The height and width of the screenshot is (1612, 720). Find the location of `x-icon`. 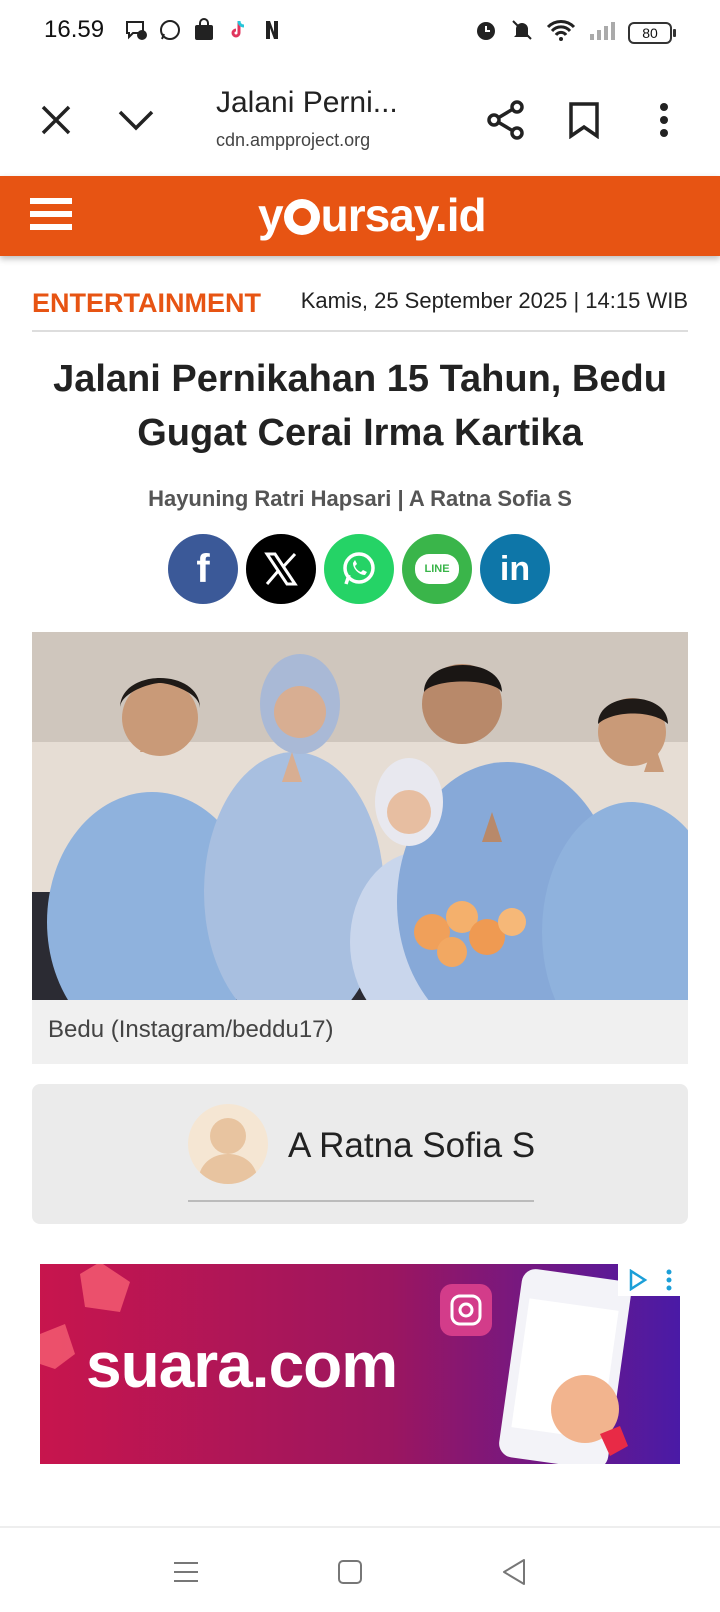

x-icon is located at coordinates (281, 569).